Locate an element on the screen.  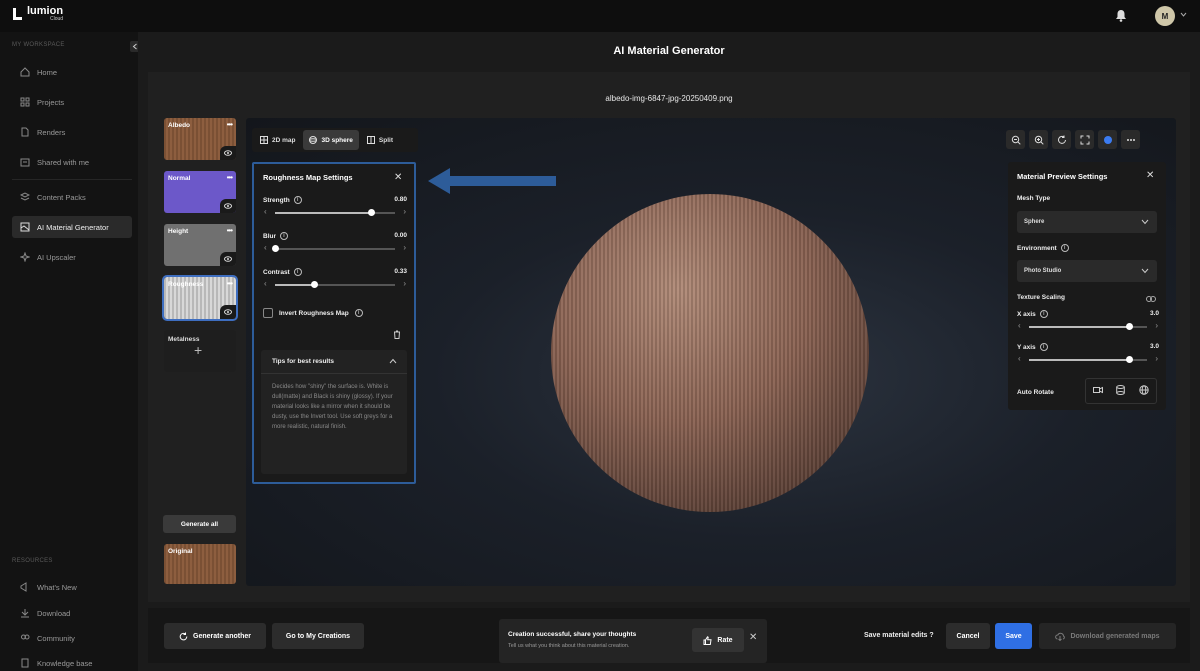
sidebar-item-content-packs: Content Packs is located at coordinates (72, 197).